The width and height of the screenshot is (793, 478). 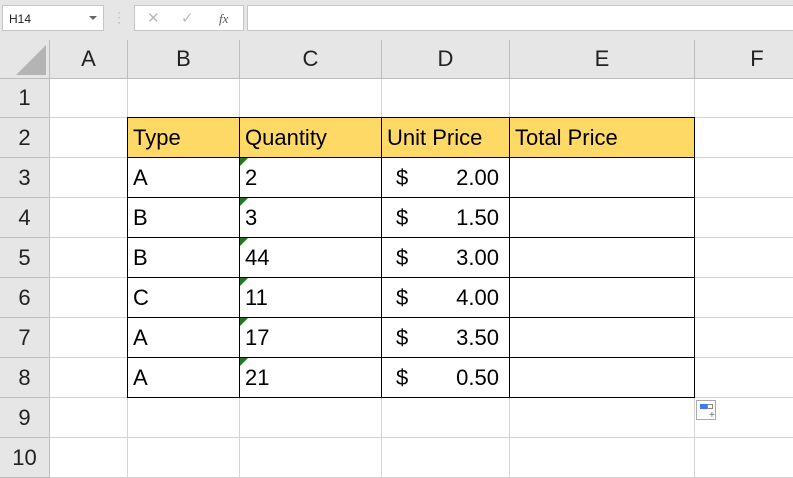 I want to click on select-all-button, so click(x=25, y=59).